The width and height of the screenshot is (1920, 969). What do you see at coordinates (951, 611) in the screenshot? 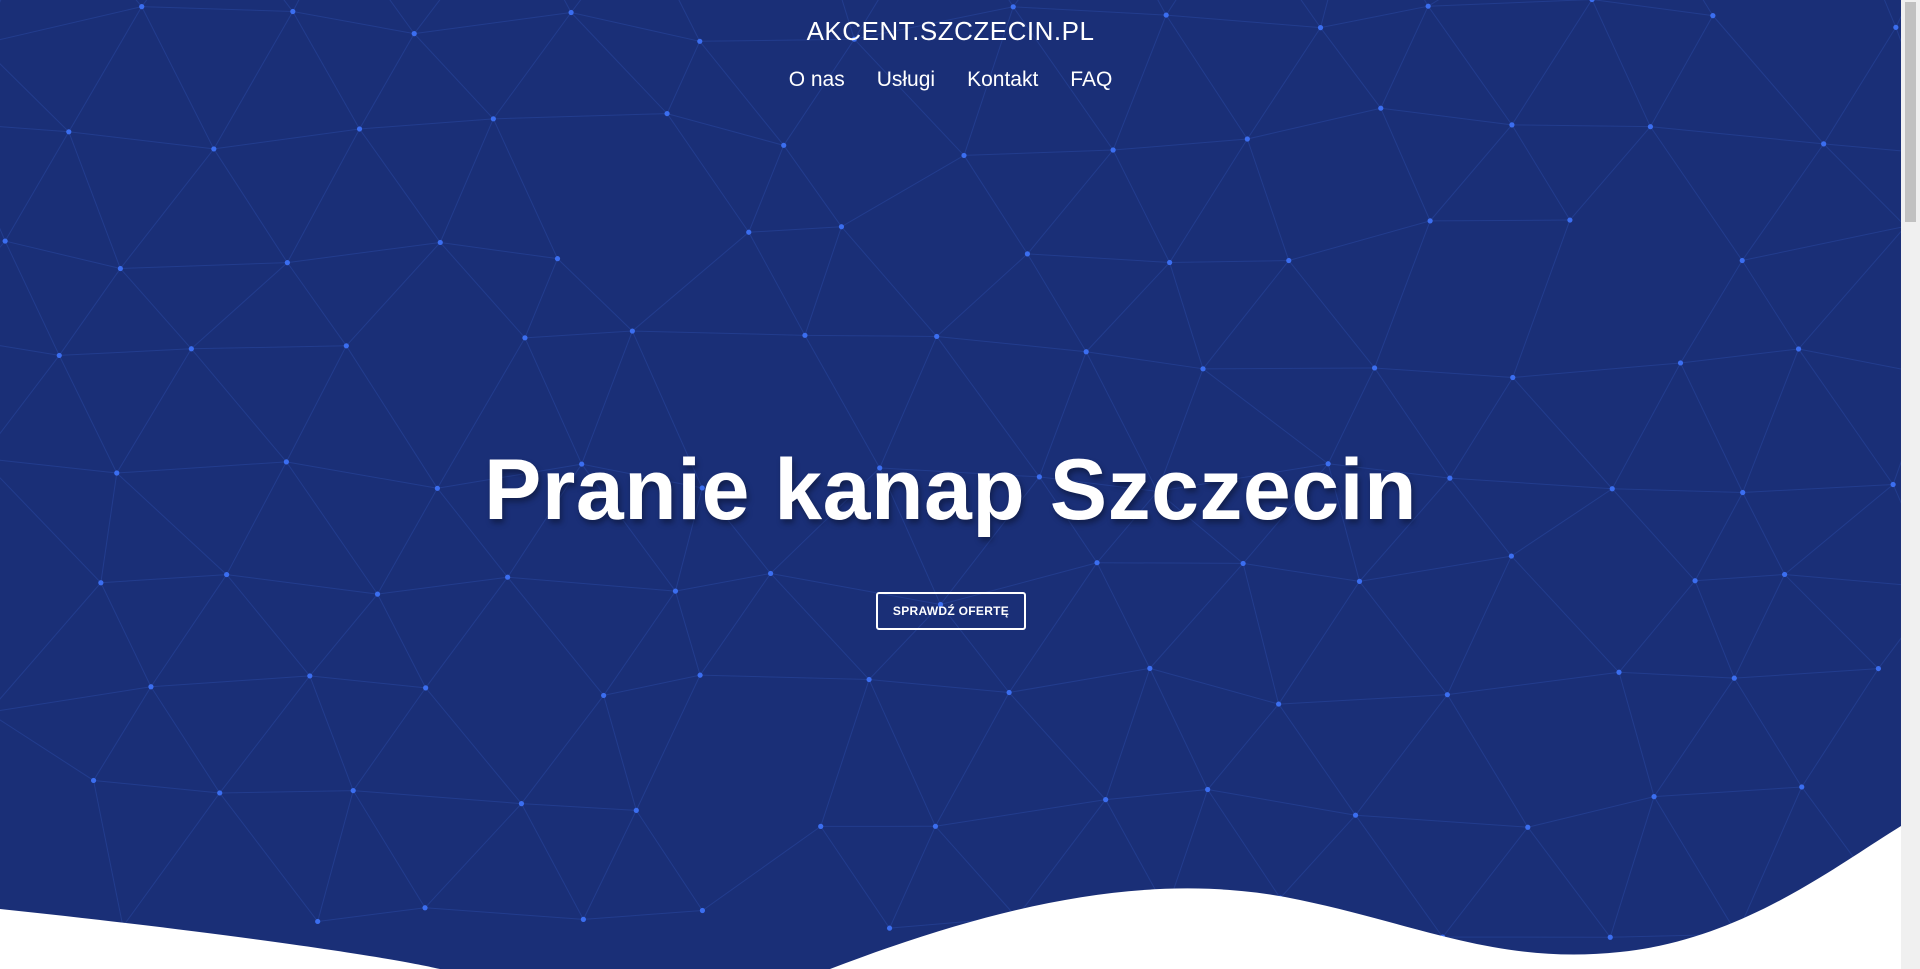
I see `check-offer-button: SPRAWDŹ OFERTĘ` at bounding box center [951, 611].